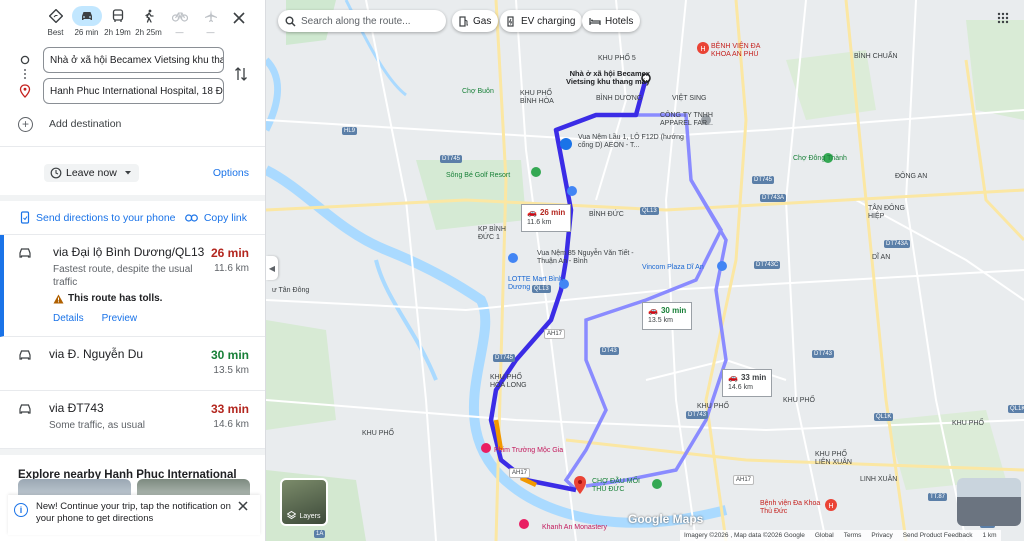  I want to click on info-icon: i, so click(21, 510).